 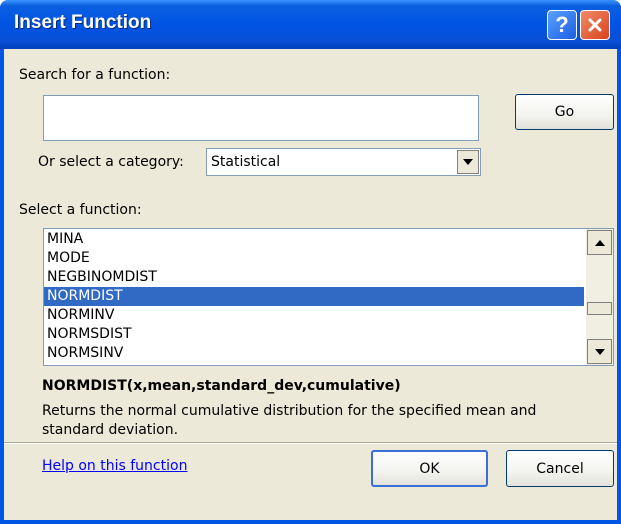 I want to click on chevron-down-icon, so click(x=468, y=162).